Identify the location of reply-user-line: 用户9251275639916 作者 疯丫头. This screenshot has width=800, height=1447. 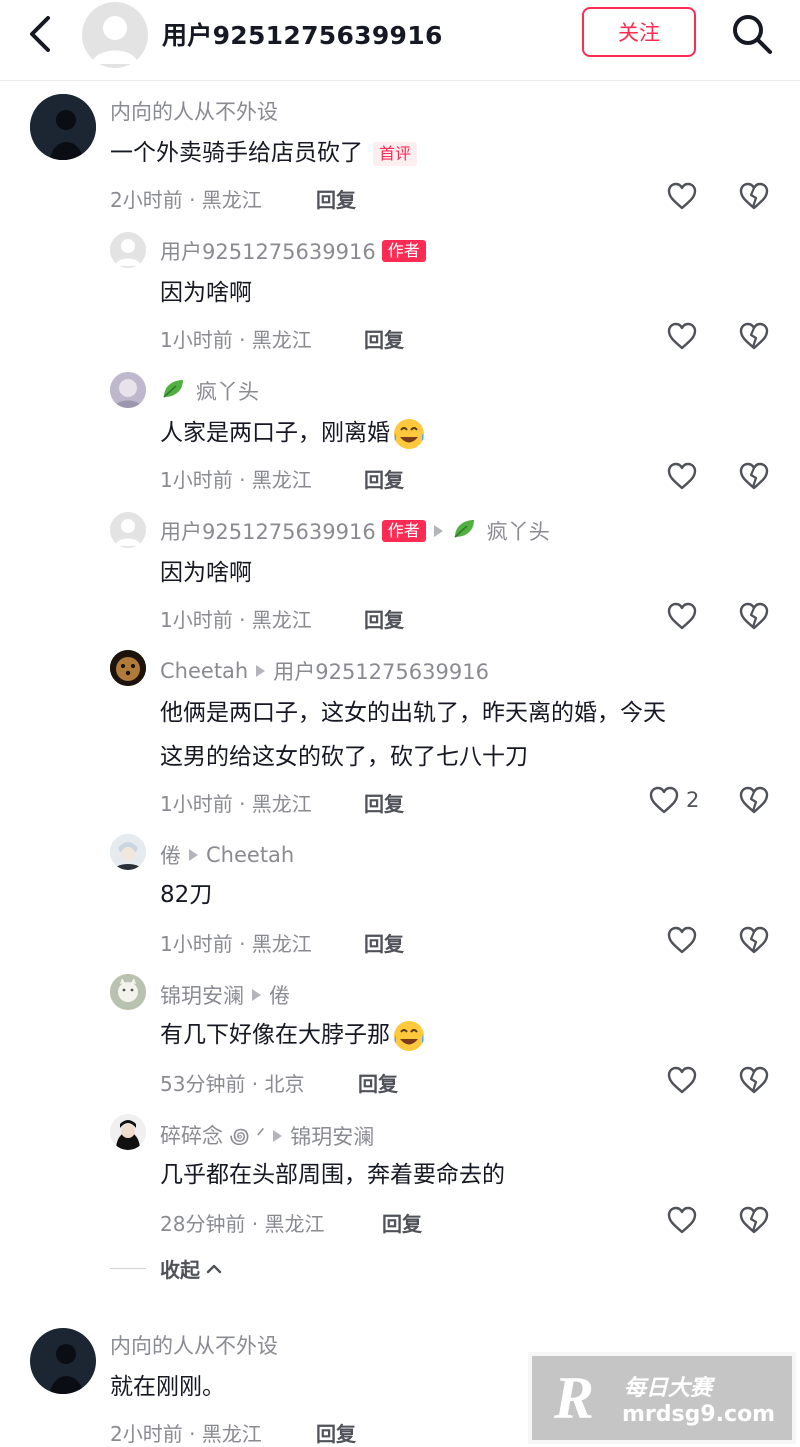
(355, 531).